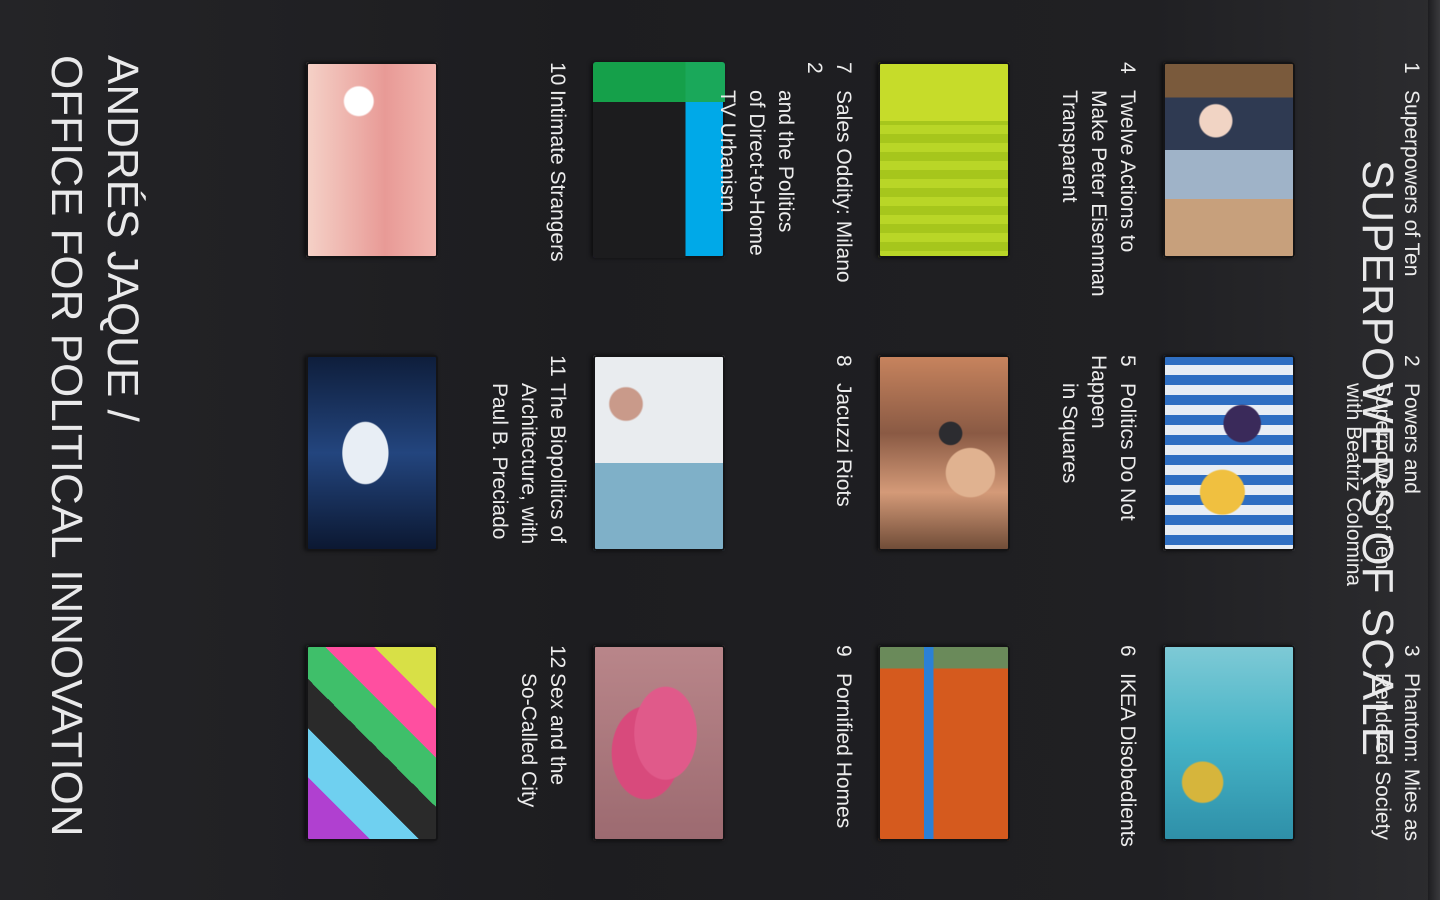 This screenshot has height=900, width=1440. Describe the element at coordinates (1411, 68) in the screenshot. I see `chapter-number: 1` at that location.